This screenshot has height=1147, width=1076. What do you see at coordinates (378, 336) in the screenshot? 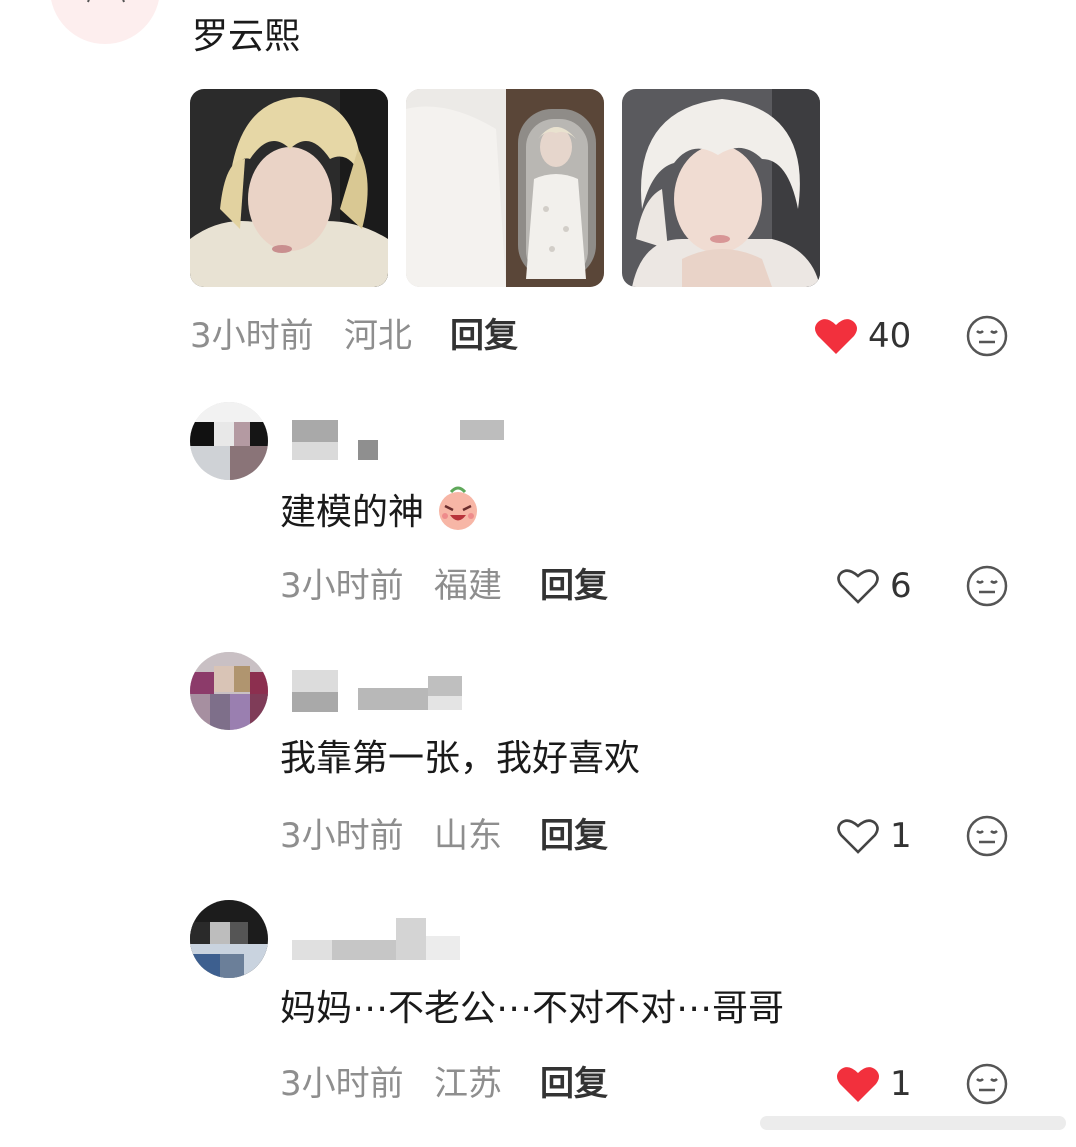
I see `comment-location: 河北` at bounding box center [378, 336].